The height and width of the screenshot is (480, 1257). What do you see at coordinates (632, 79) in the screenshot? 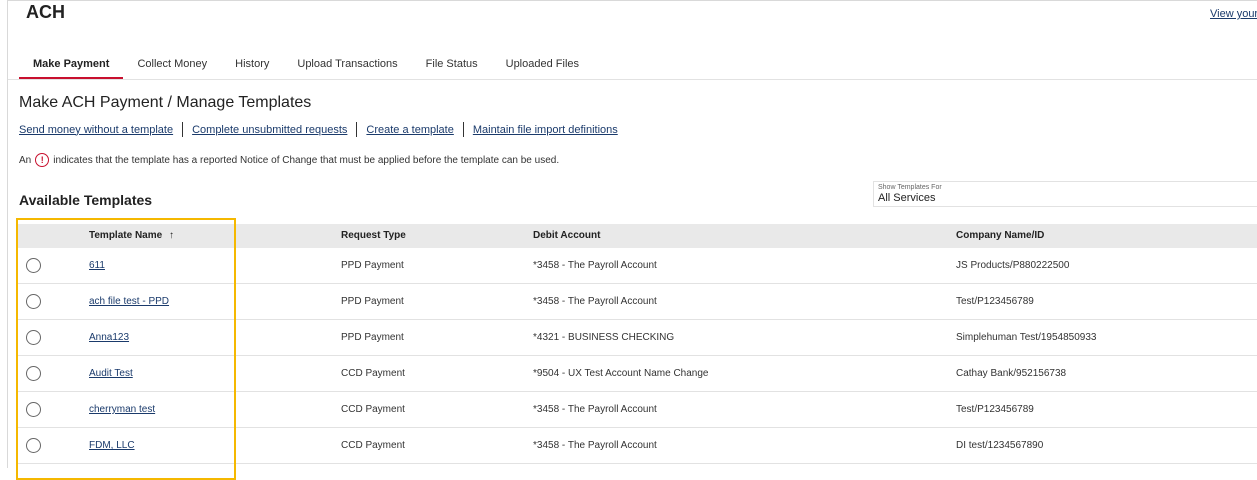
I see `tab-divider` at bounding box center [632, 79].